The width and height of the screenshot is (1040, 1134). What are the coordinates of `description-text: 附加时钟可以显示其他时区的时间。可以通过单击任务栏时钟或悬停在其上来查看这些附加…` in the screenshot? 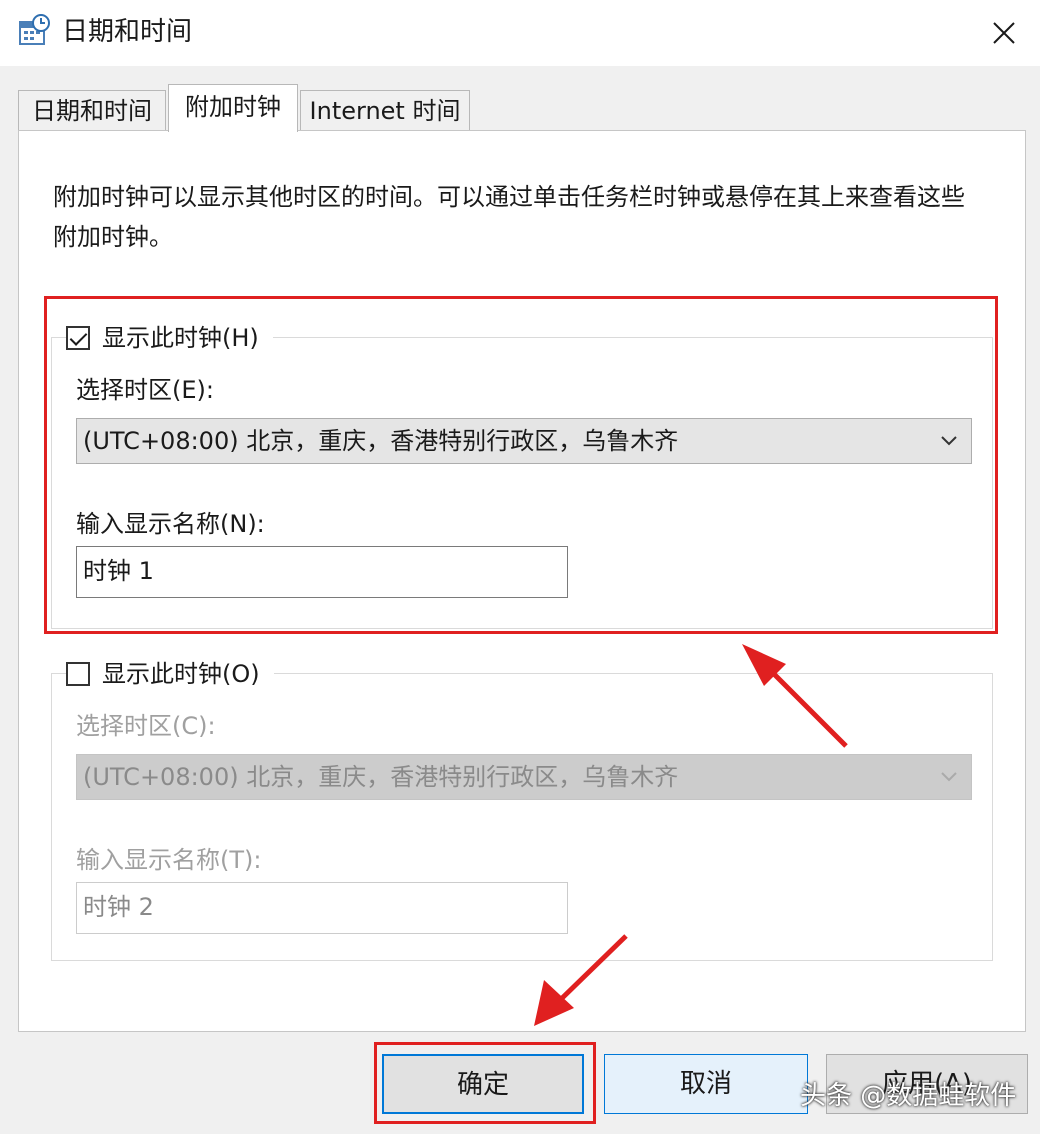 It's located at (509, 217).